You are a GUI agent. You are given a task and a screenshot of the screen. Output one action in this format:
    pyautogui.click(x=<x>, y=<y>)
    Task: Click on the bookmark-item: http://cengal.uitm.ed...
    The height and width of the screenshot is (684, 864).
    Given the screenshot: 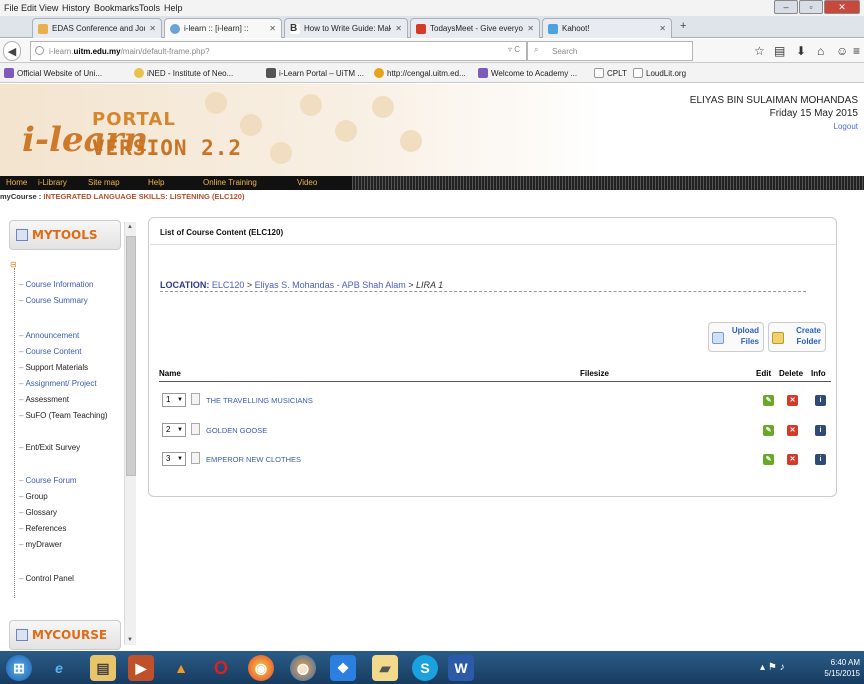 What is the action you would take?
    pyautogui.click(x=420, y=73)
    